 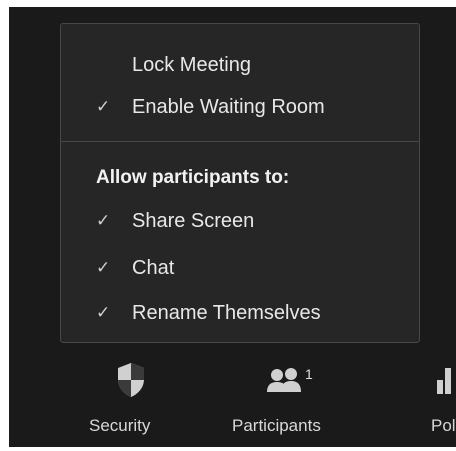 What do you see at coordinates (276, 425) in the screenshot?
I see `participants-label: Participants` at bounding box center [276, 425].